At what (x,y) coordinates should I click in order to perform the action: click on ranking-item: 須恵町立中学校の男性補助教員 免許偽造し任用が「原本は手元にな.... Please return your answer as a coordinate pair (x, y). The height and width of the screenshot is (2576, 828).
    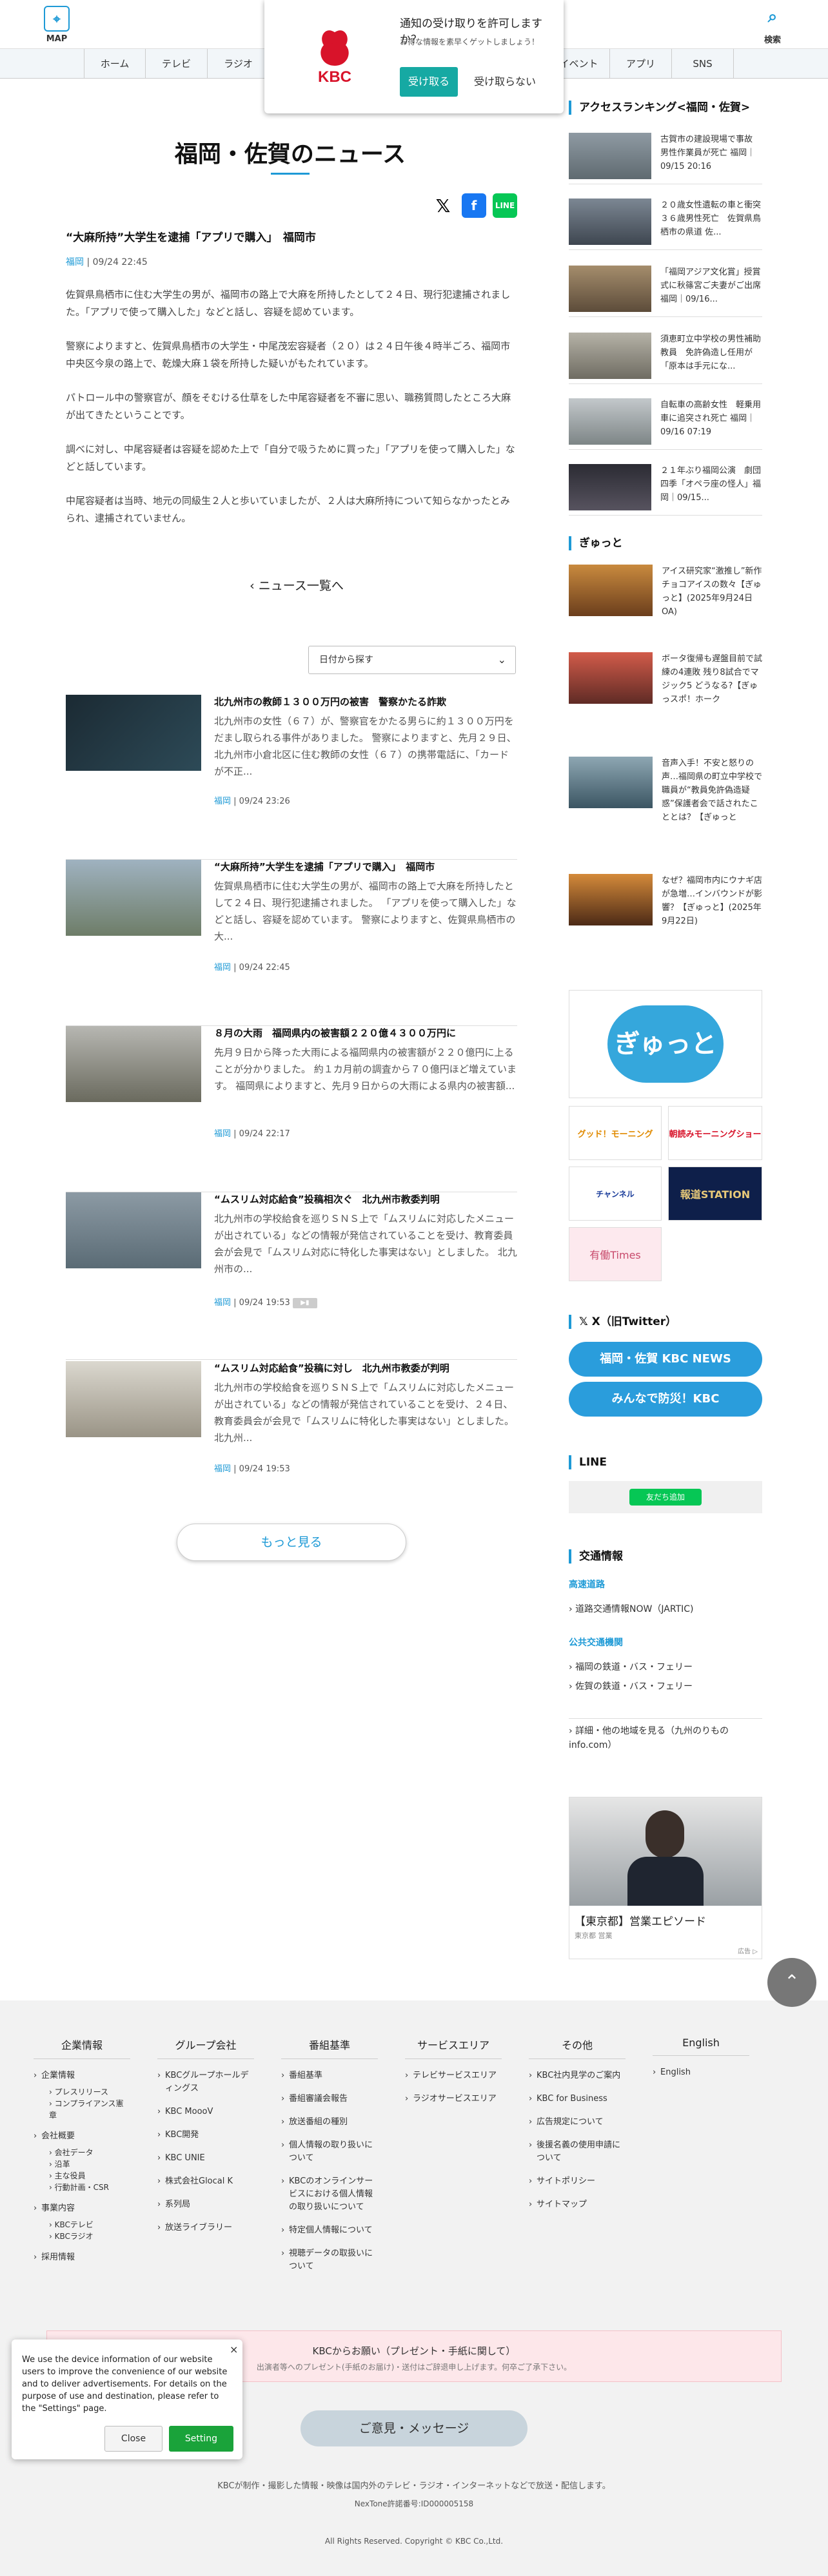
    Looking at the image, I should click on (665, 358).